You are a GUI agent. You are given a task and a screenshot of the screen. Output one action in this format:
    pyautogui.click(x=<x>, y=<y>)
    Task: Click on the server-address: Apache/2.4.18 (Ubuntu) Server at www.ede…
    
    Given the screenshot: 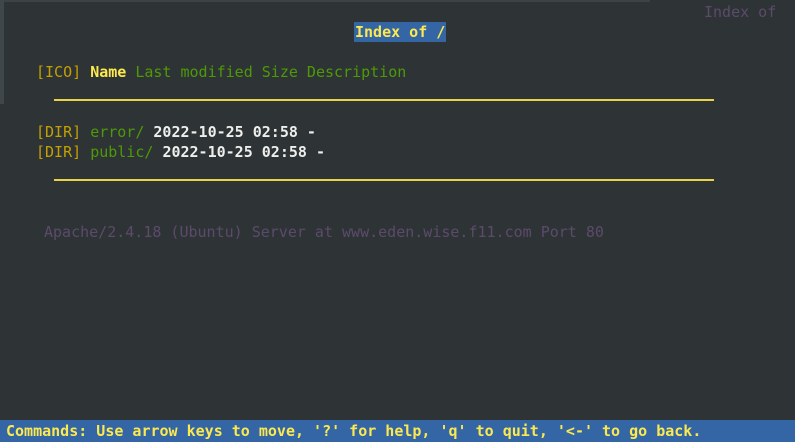 What is the action you would take?
    pyautogui.click(x=324, y=232)
    